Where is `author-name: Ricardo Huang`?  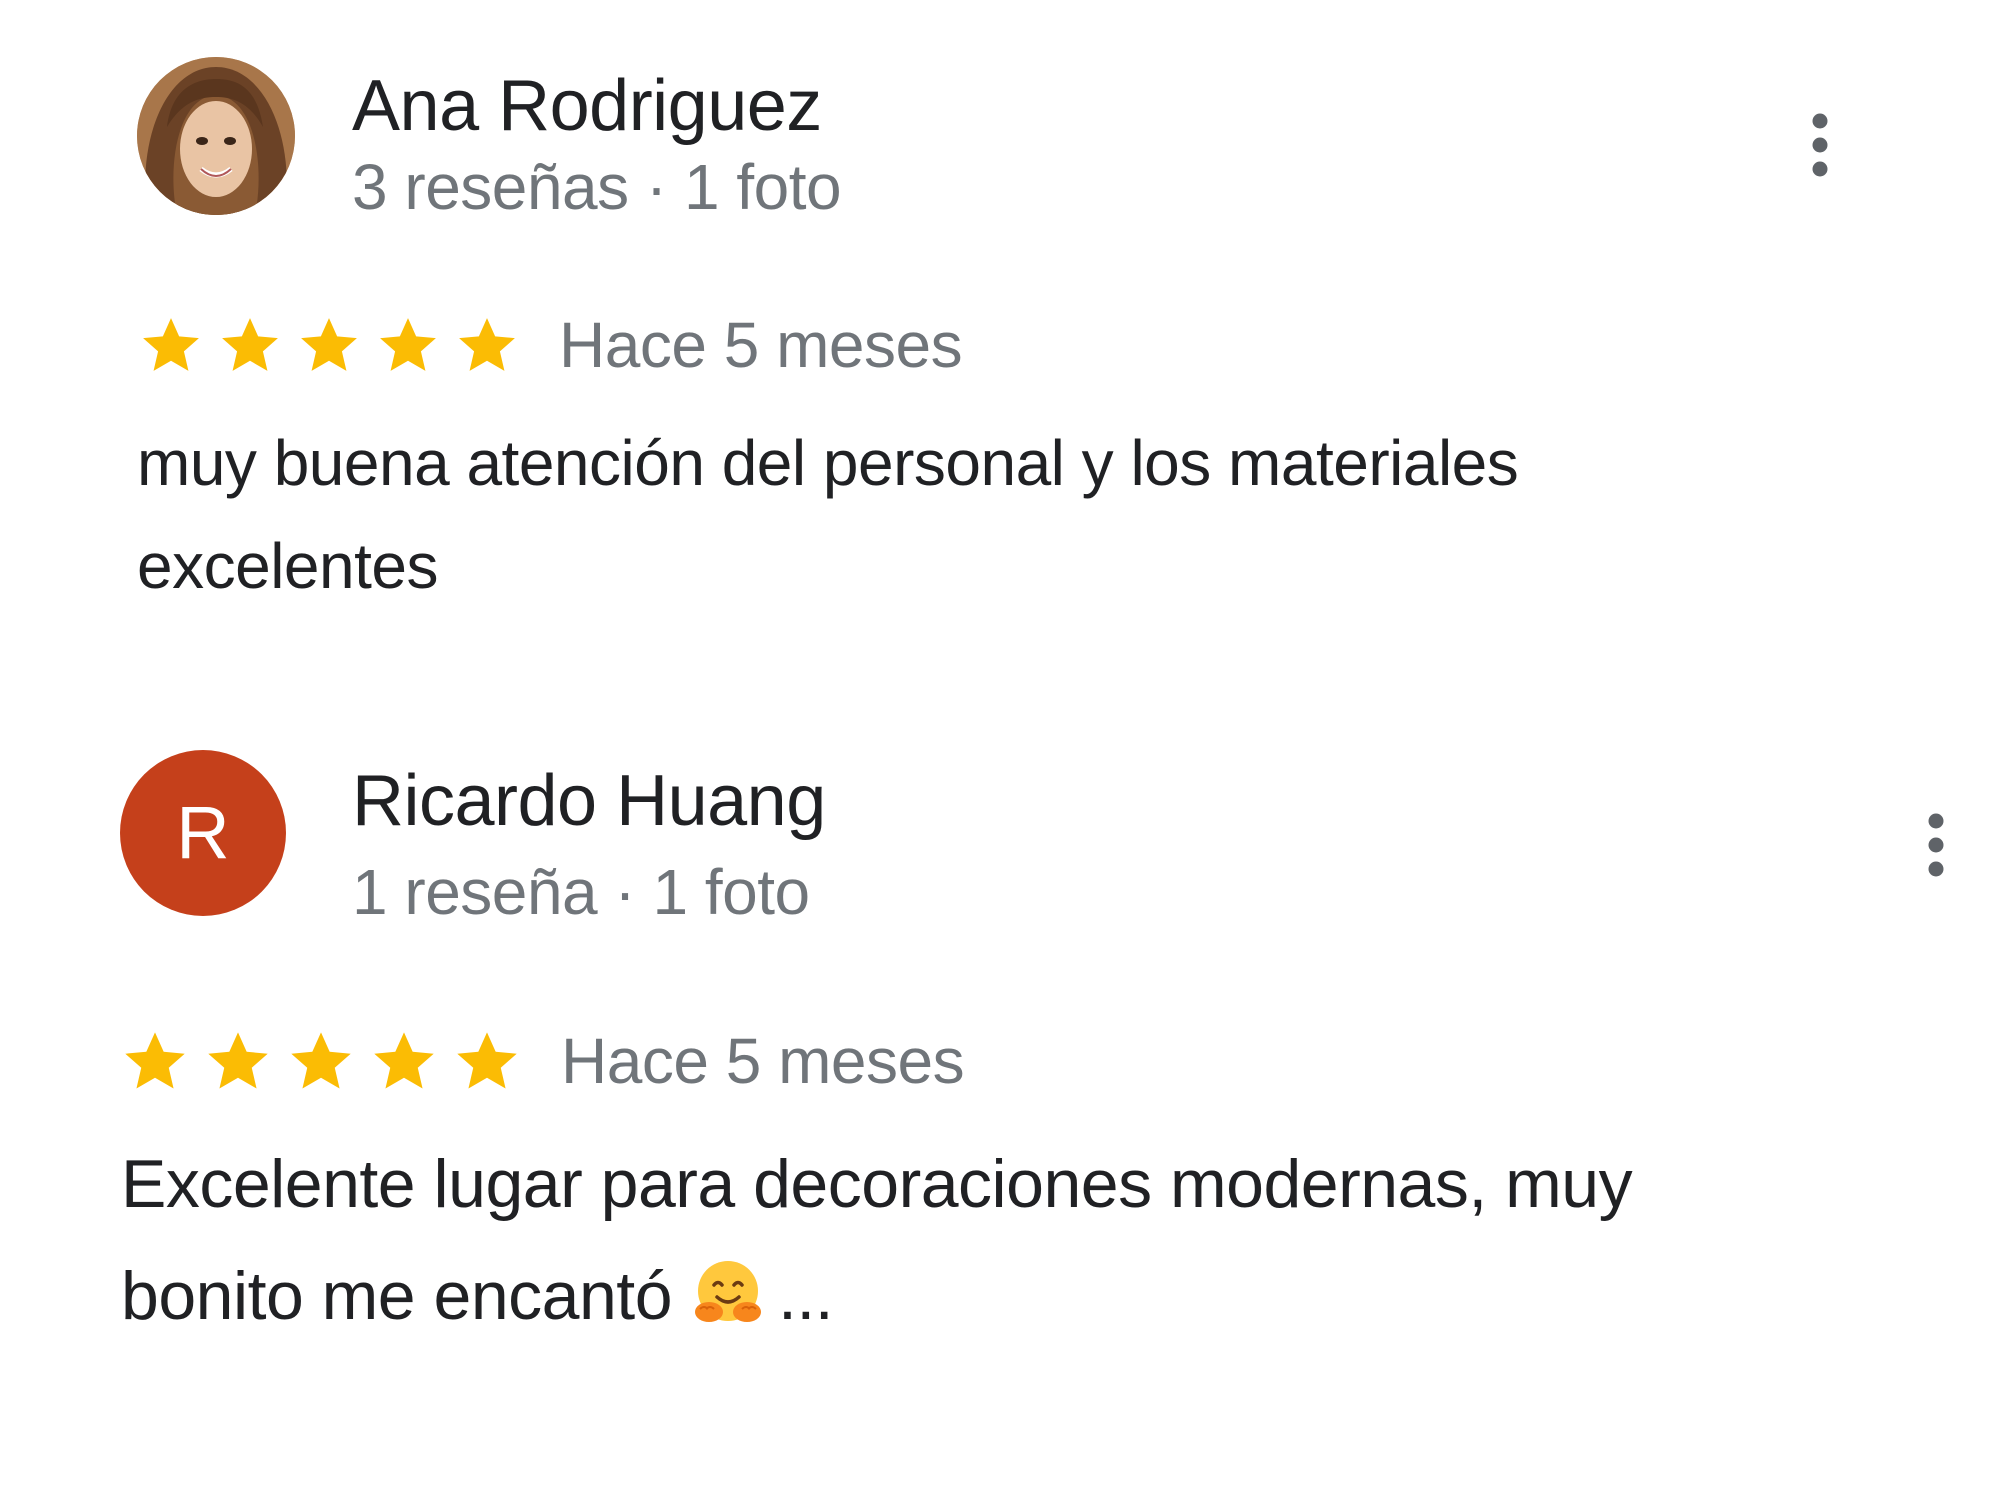 author-name: Ricardo Huang is located at coordinates (589, 801).